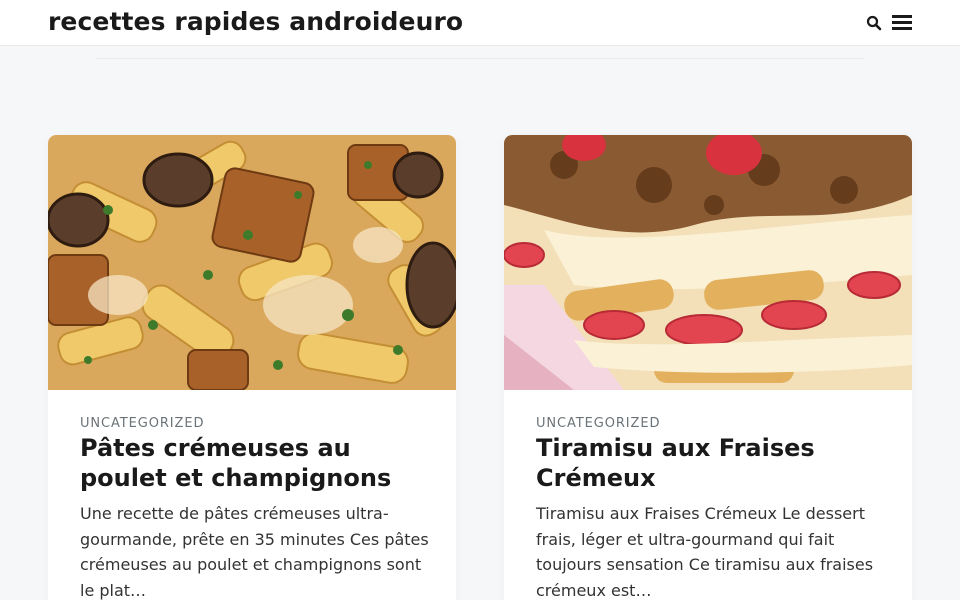 This screenshot has width=960, height=600. I want to click on site-header: recettes rapides androideuro, so click(480, 23).